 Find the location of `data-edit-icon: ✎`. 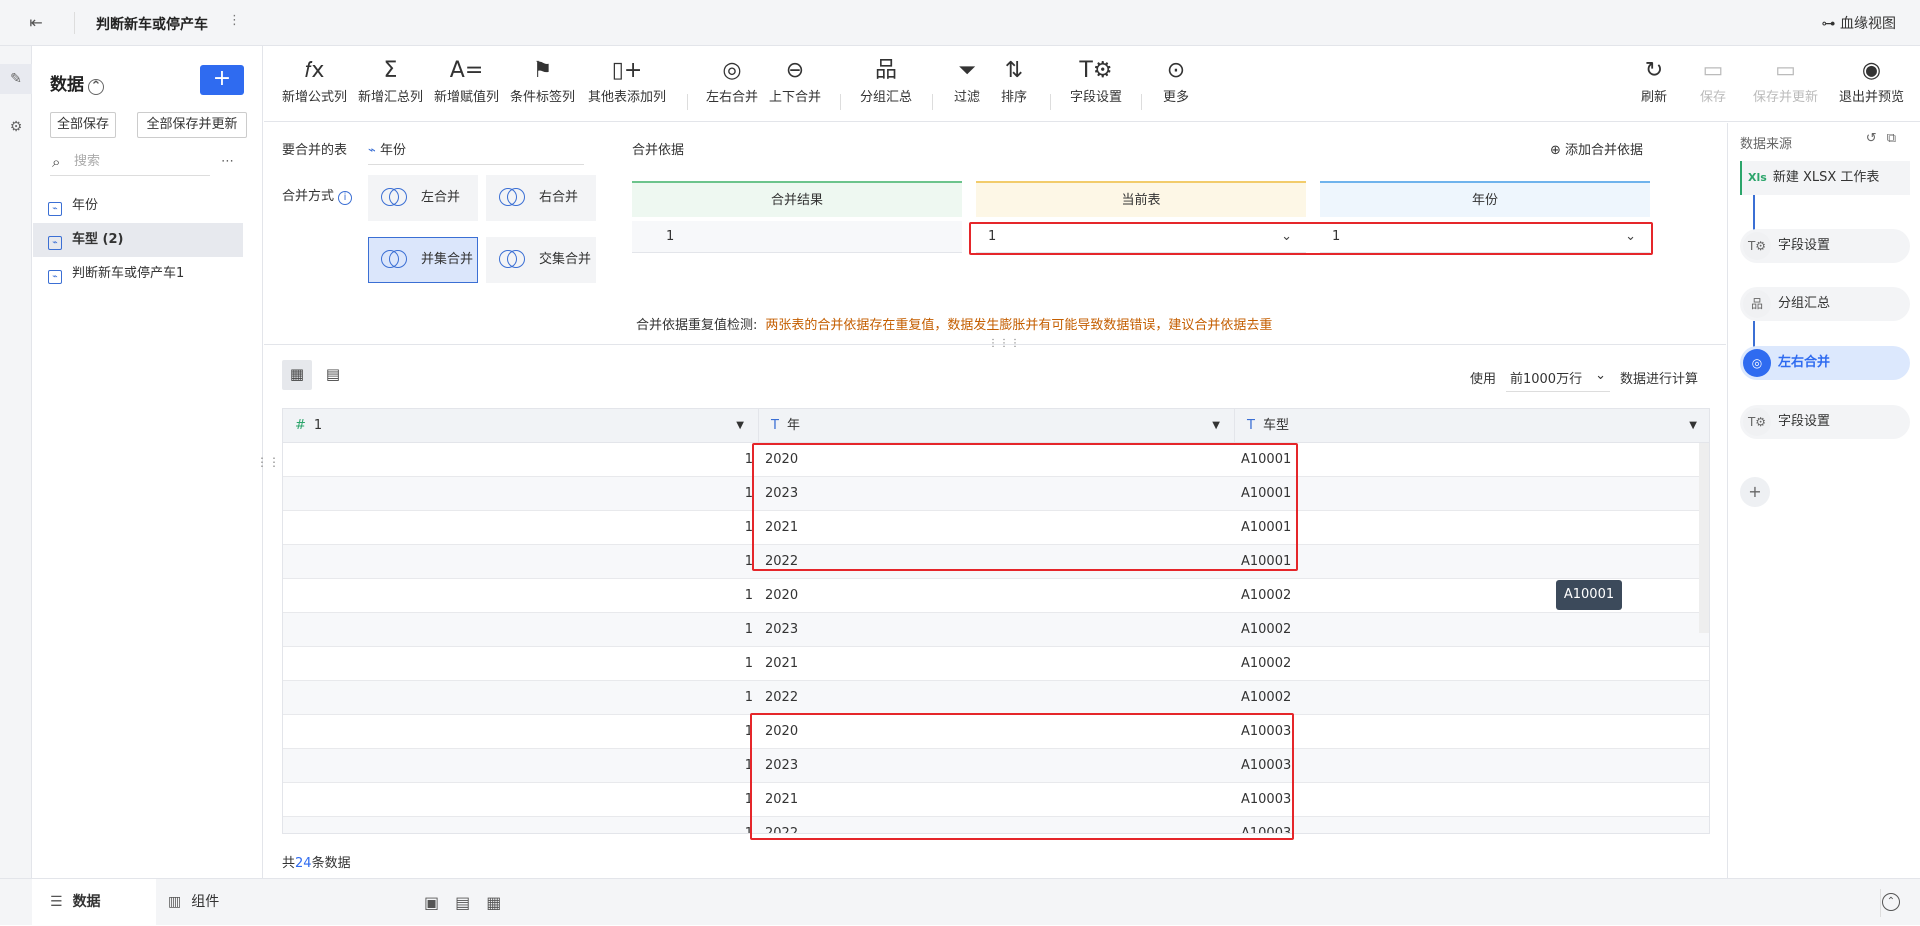

data-edit-icon: ✎ is located at coordinates (16, 79).